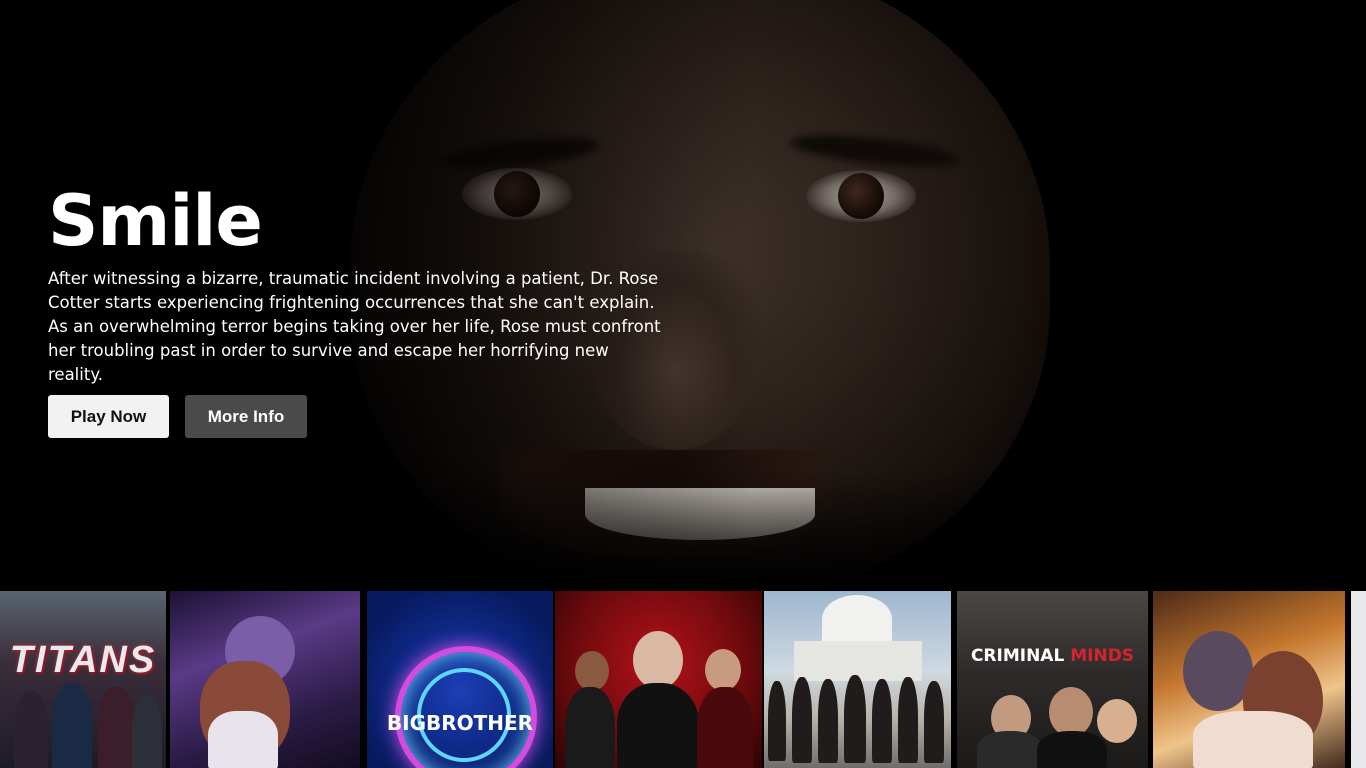 Image resolution: width=1366 pixels, height=768 pixels. What do you see at coordinates (857, 619) in the screenshot?
I see `capitol-dome` at bounding box center [857, 619].